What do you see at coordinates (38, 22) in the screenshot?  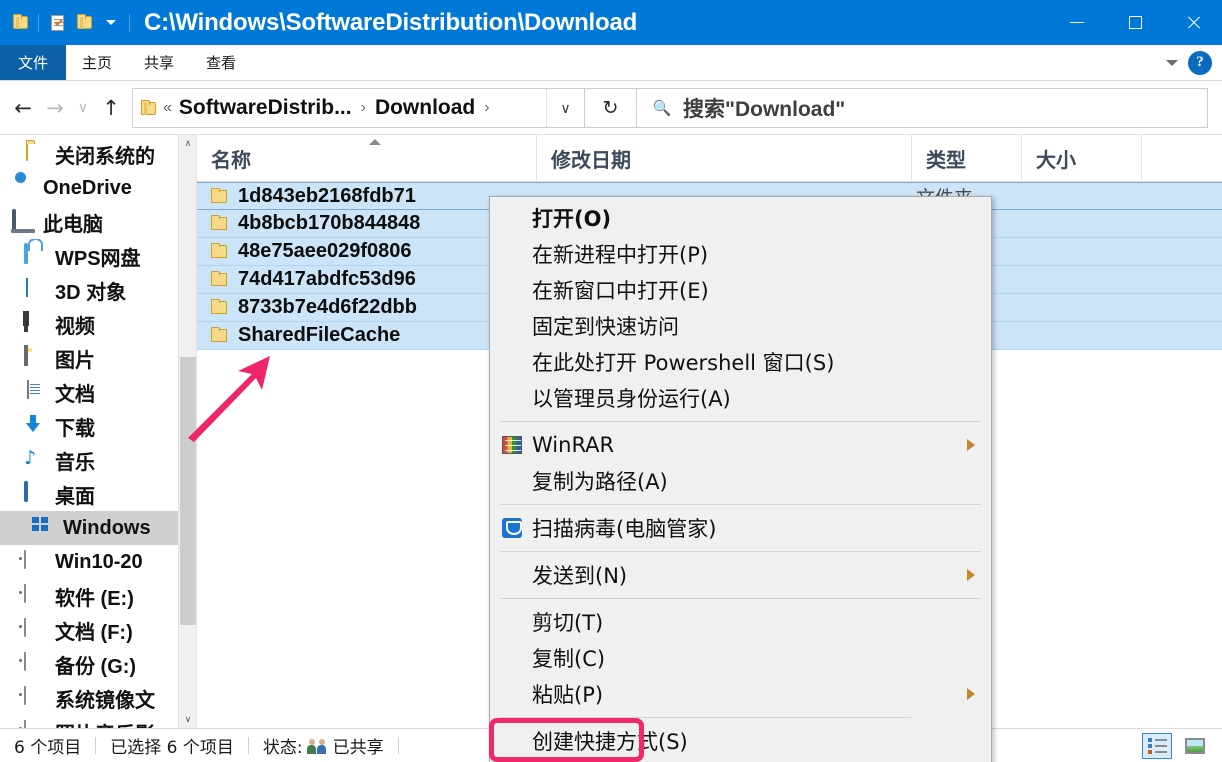 I see `qat-separator` at bounding box center [38, 22].